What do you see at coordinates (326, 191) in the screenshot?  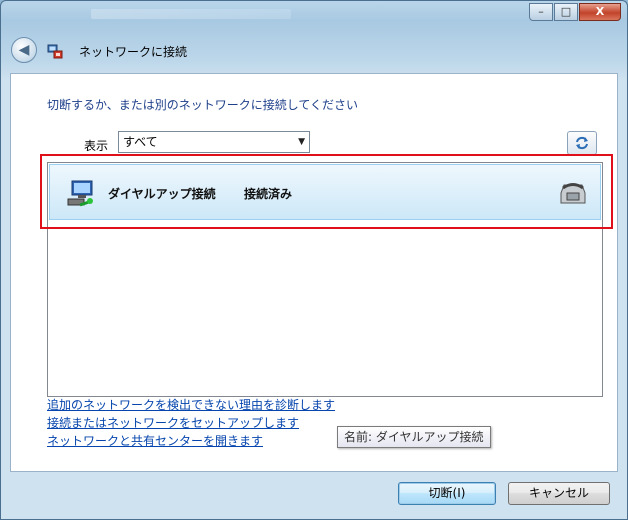 I see `highlight-box` at bounding box center [326, 191].